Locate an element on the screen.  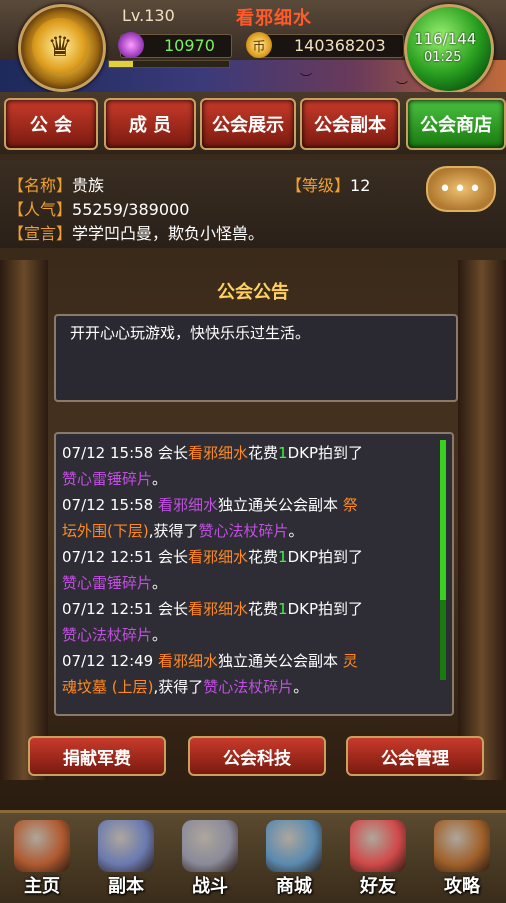
exp-bar is located at coordinates (169, 64).